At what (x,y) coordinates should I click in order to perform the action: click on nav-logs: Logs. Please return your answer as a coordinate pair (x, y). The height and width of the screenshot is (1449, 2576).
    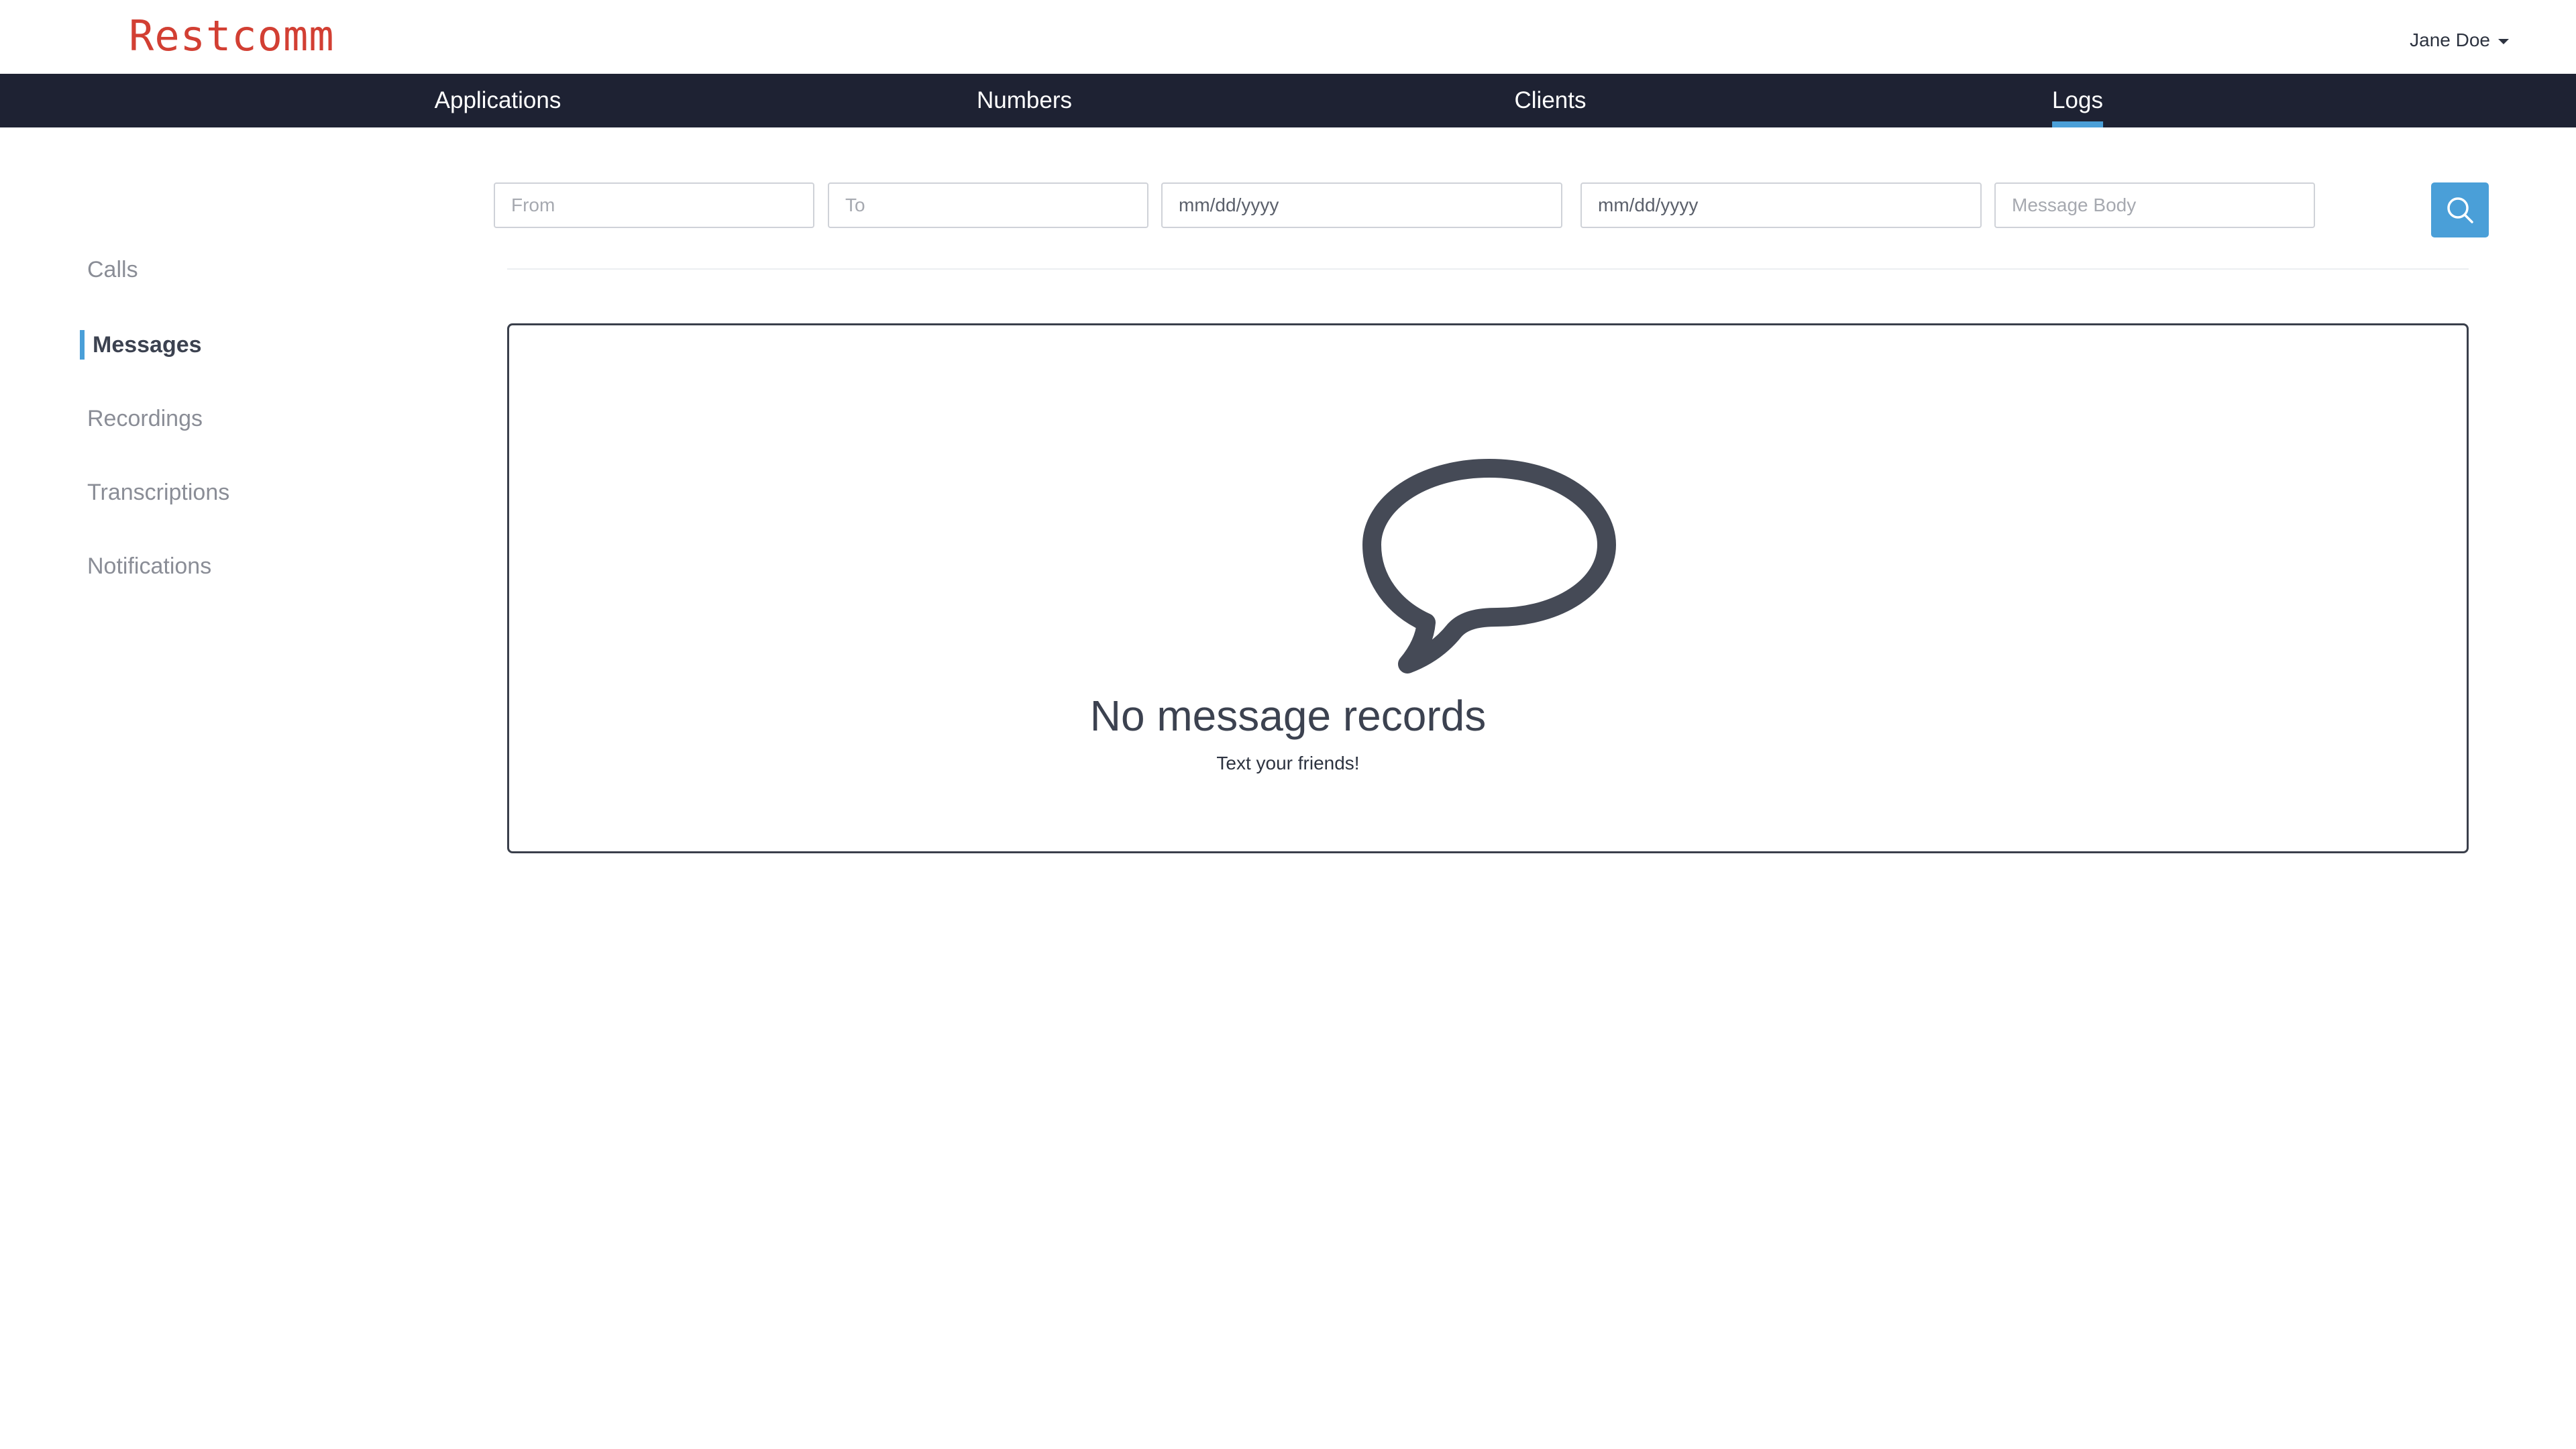
    Looking at the image, I should click on (2077, 100).